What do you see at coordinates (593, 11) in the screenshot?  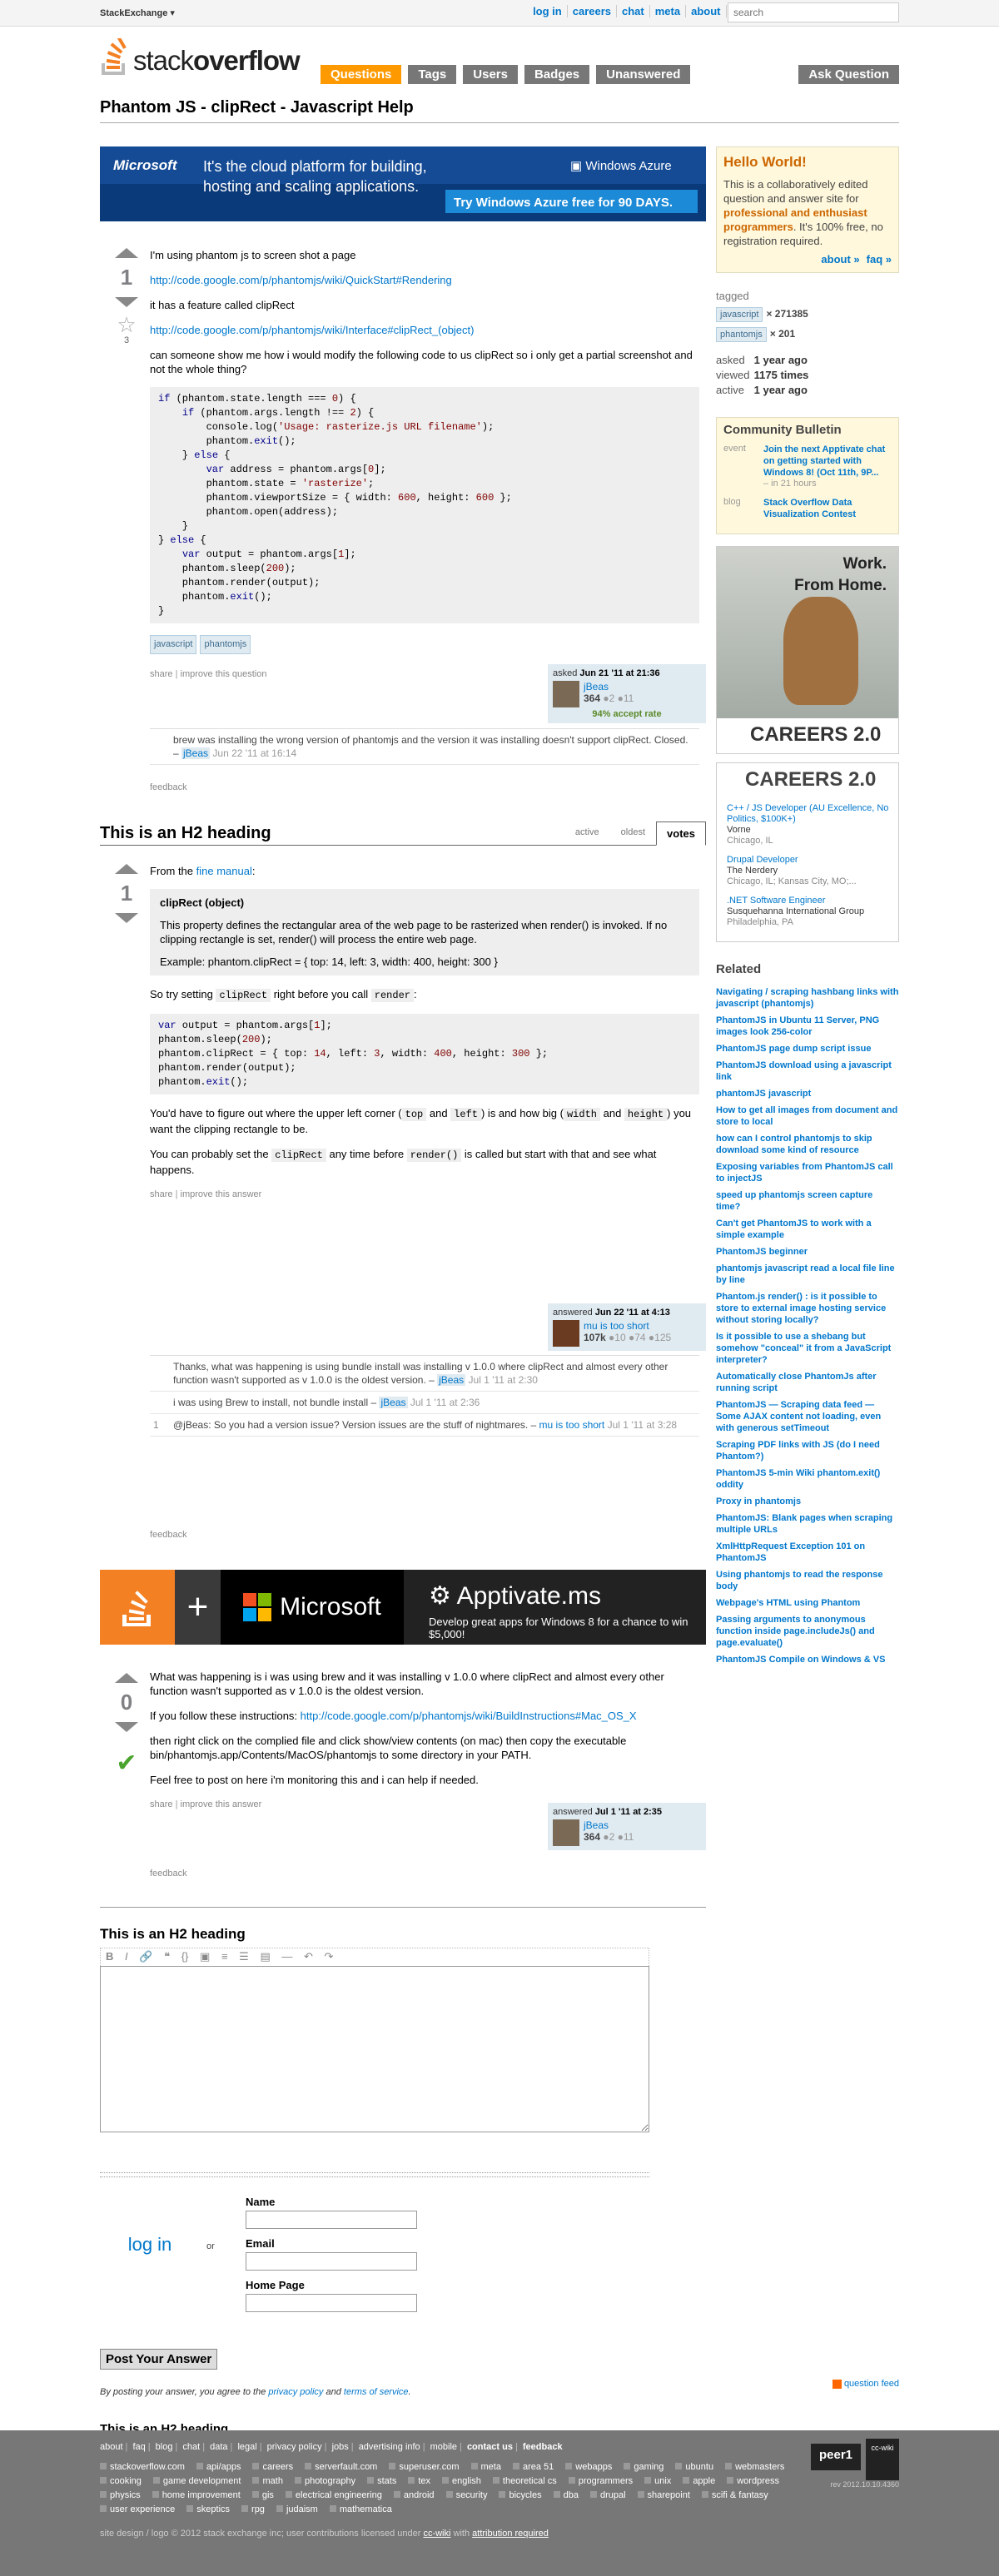 I see `careers-link: careers` at bounding box center [593, 11].